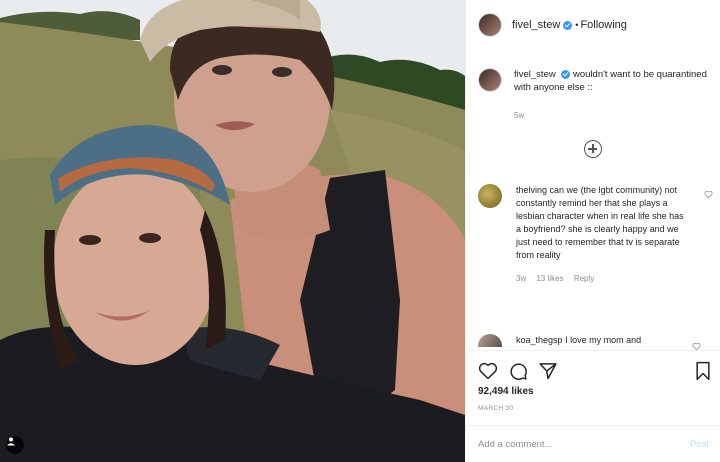 This screenshot has width=720, height=462. Describe the element at coordinates (521, 278) in the screenshot. I see `comment-age: 3w` at that location.